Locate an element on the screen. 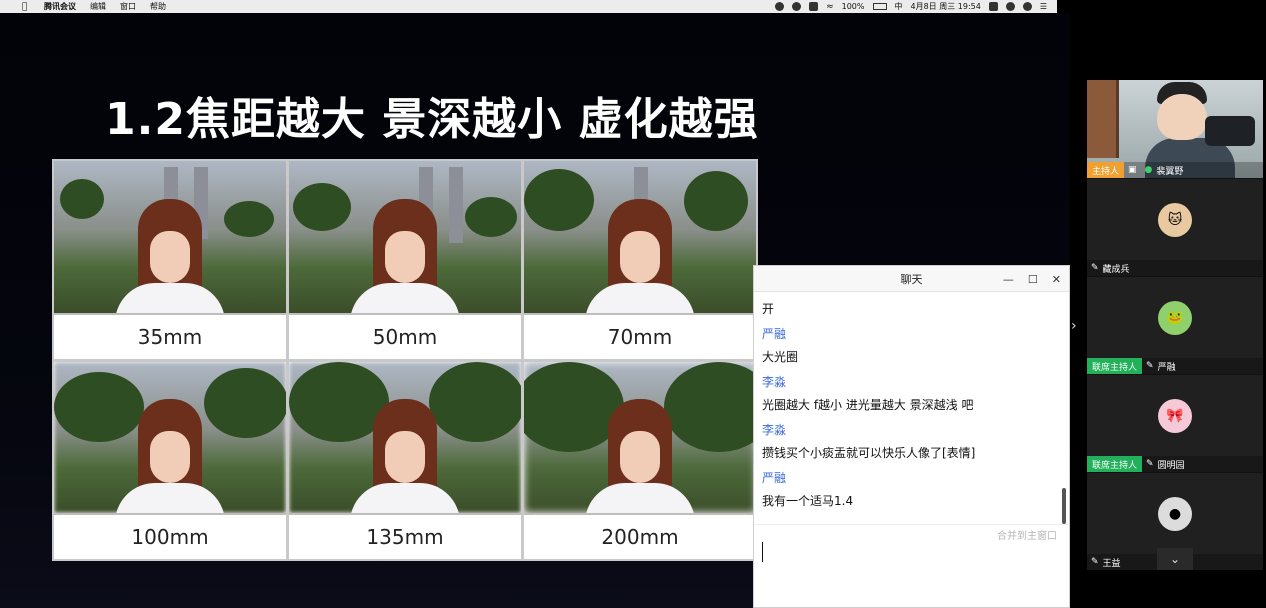 Image resolution: width=1266 pixels, height=608 pixels. photo-cell: 70mm is located at coordinates (640, 260).